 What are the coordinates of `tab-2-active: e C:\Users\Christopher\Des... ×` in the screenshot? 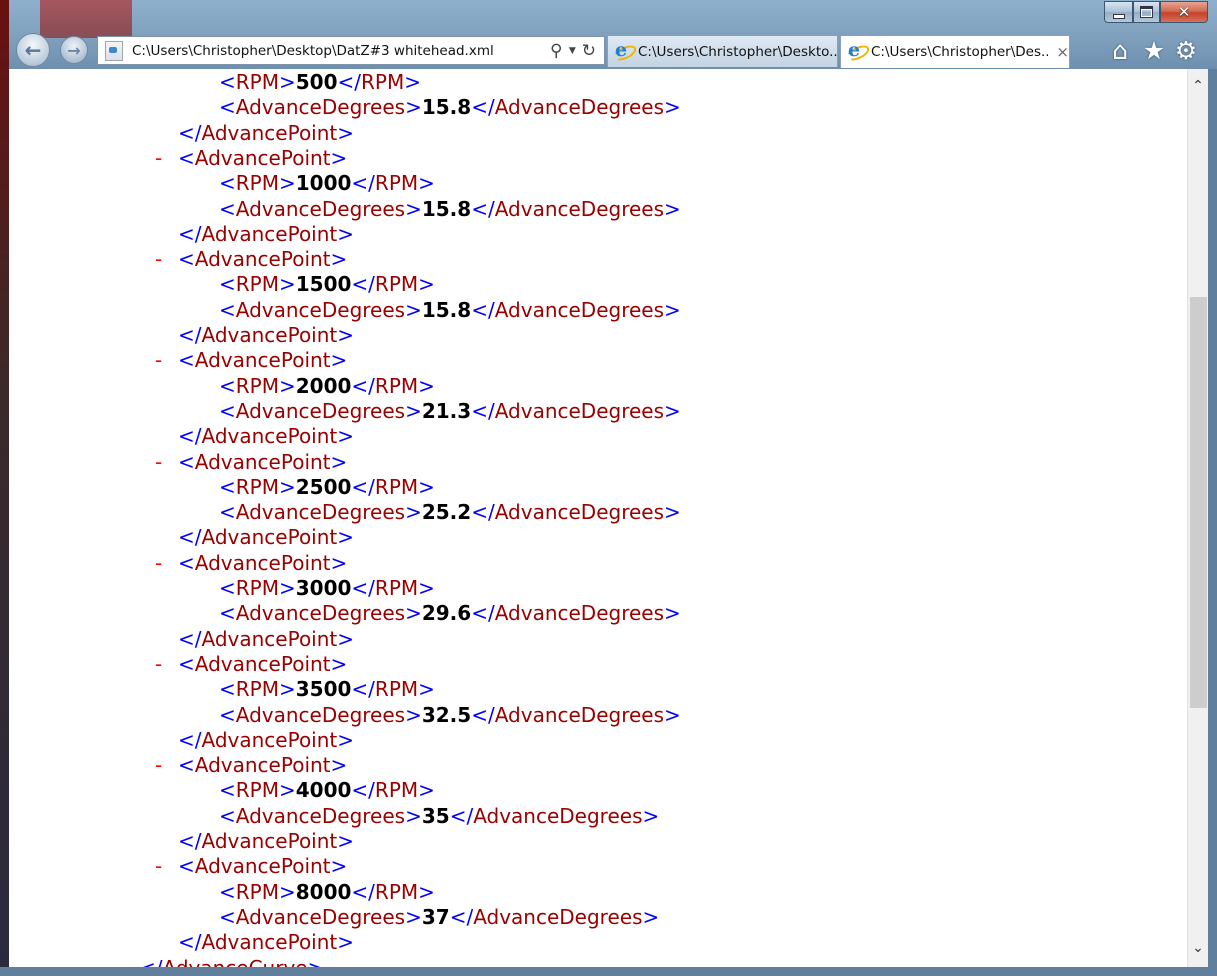 It's located at (955, 51).